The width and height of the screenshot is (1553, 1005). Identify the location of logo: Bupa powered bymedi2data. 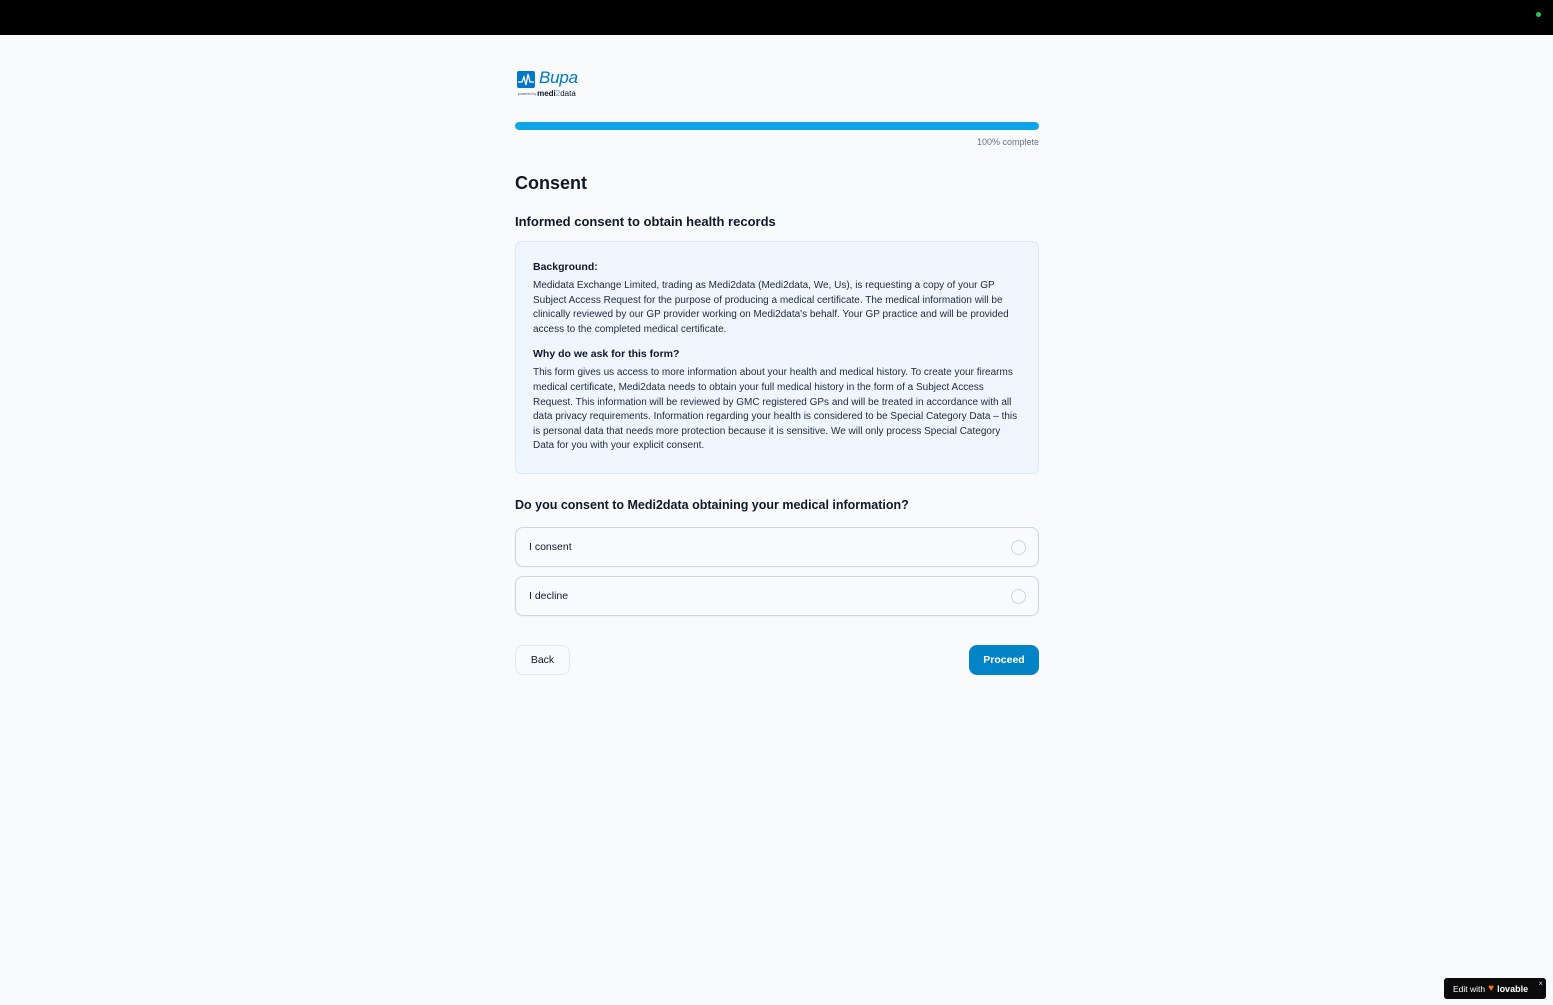
(557, 84).